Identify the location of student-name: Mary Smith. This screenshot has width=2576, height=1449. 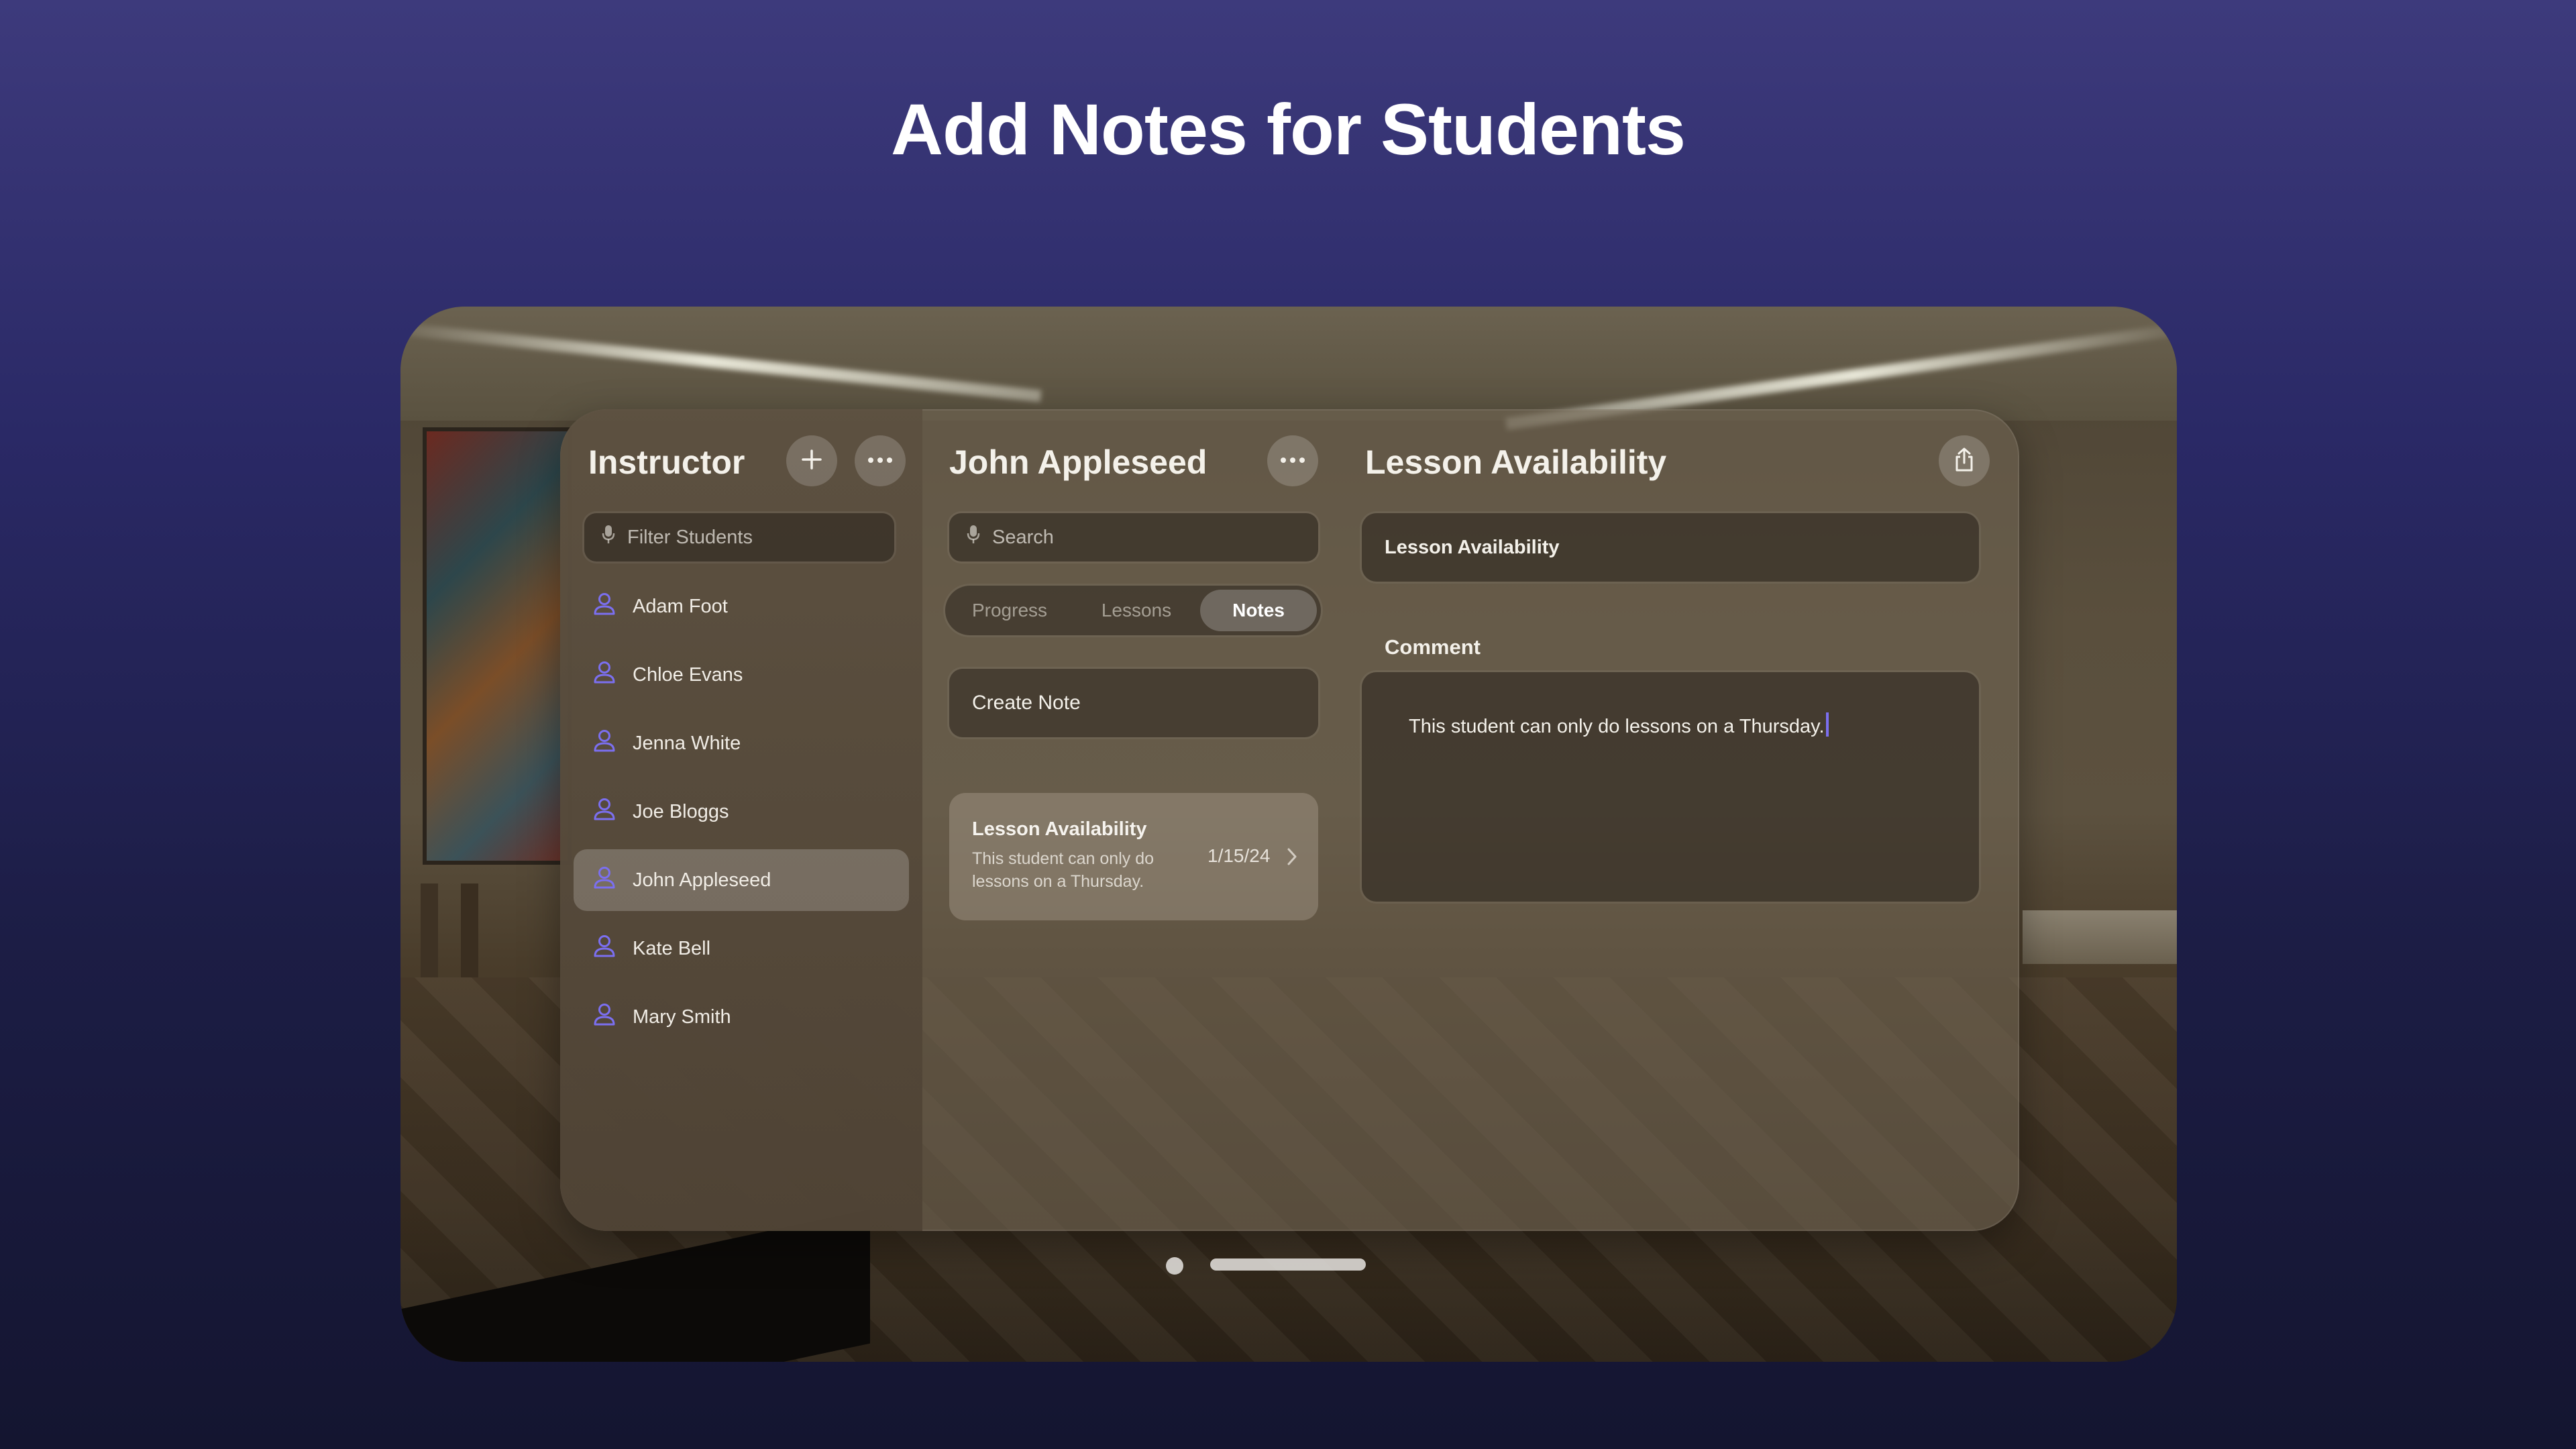
(682, 1017).